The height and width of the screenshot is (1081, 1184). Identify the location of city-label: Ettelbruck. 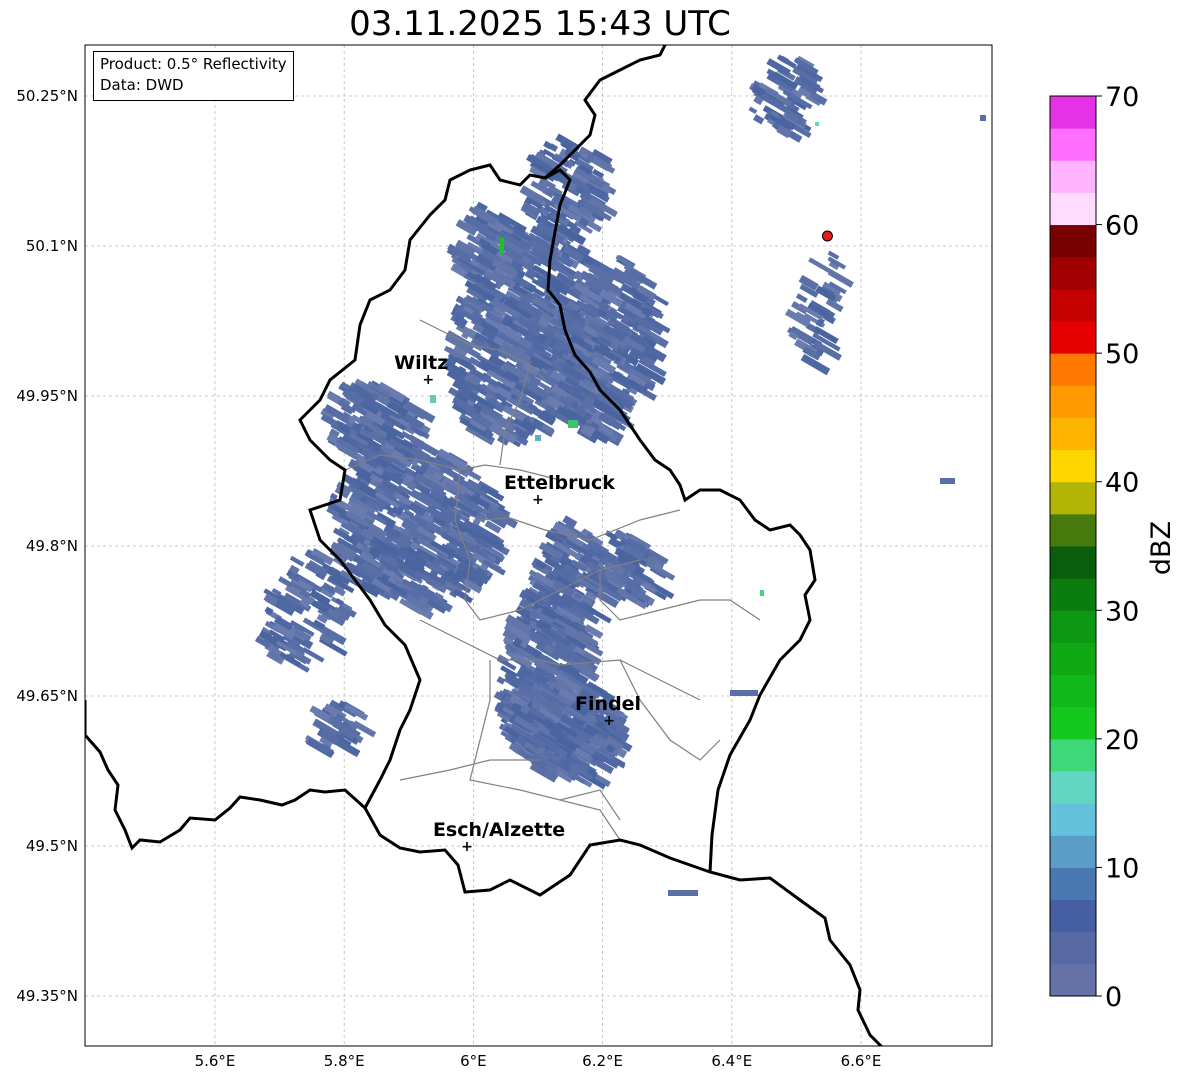
(559, 483).